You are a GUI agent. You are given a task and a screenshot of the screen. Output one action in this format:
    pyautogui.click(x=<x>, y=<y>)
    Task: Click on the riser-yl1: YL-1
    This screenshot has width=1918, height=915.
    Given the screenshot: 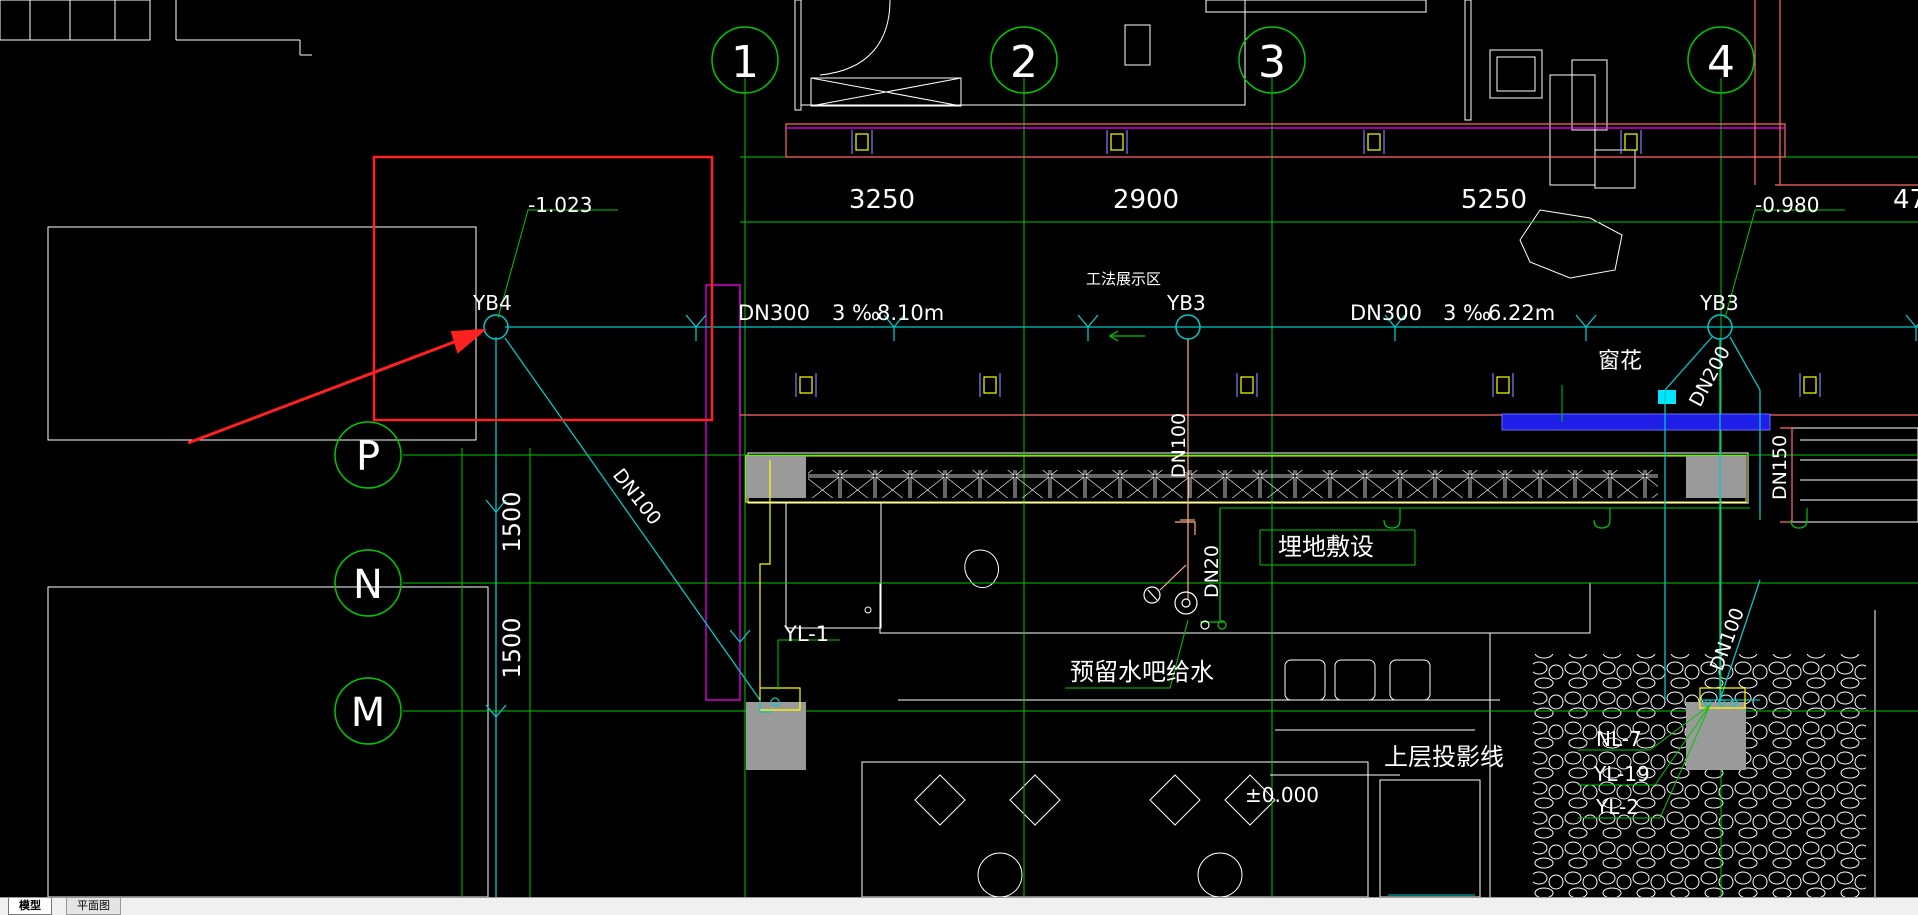 What is the action you would take?
    pyautogui.click(x=806, y=634)
    